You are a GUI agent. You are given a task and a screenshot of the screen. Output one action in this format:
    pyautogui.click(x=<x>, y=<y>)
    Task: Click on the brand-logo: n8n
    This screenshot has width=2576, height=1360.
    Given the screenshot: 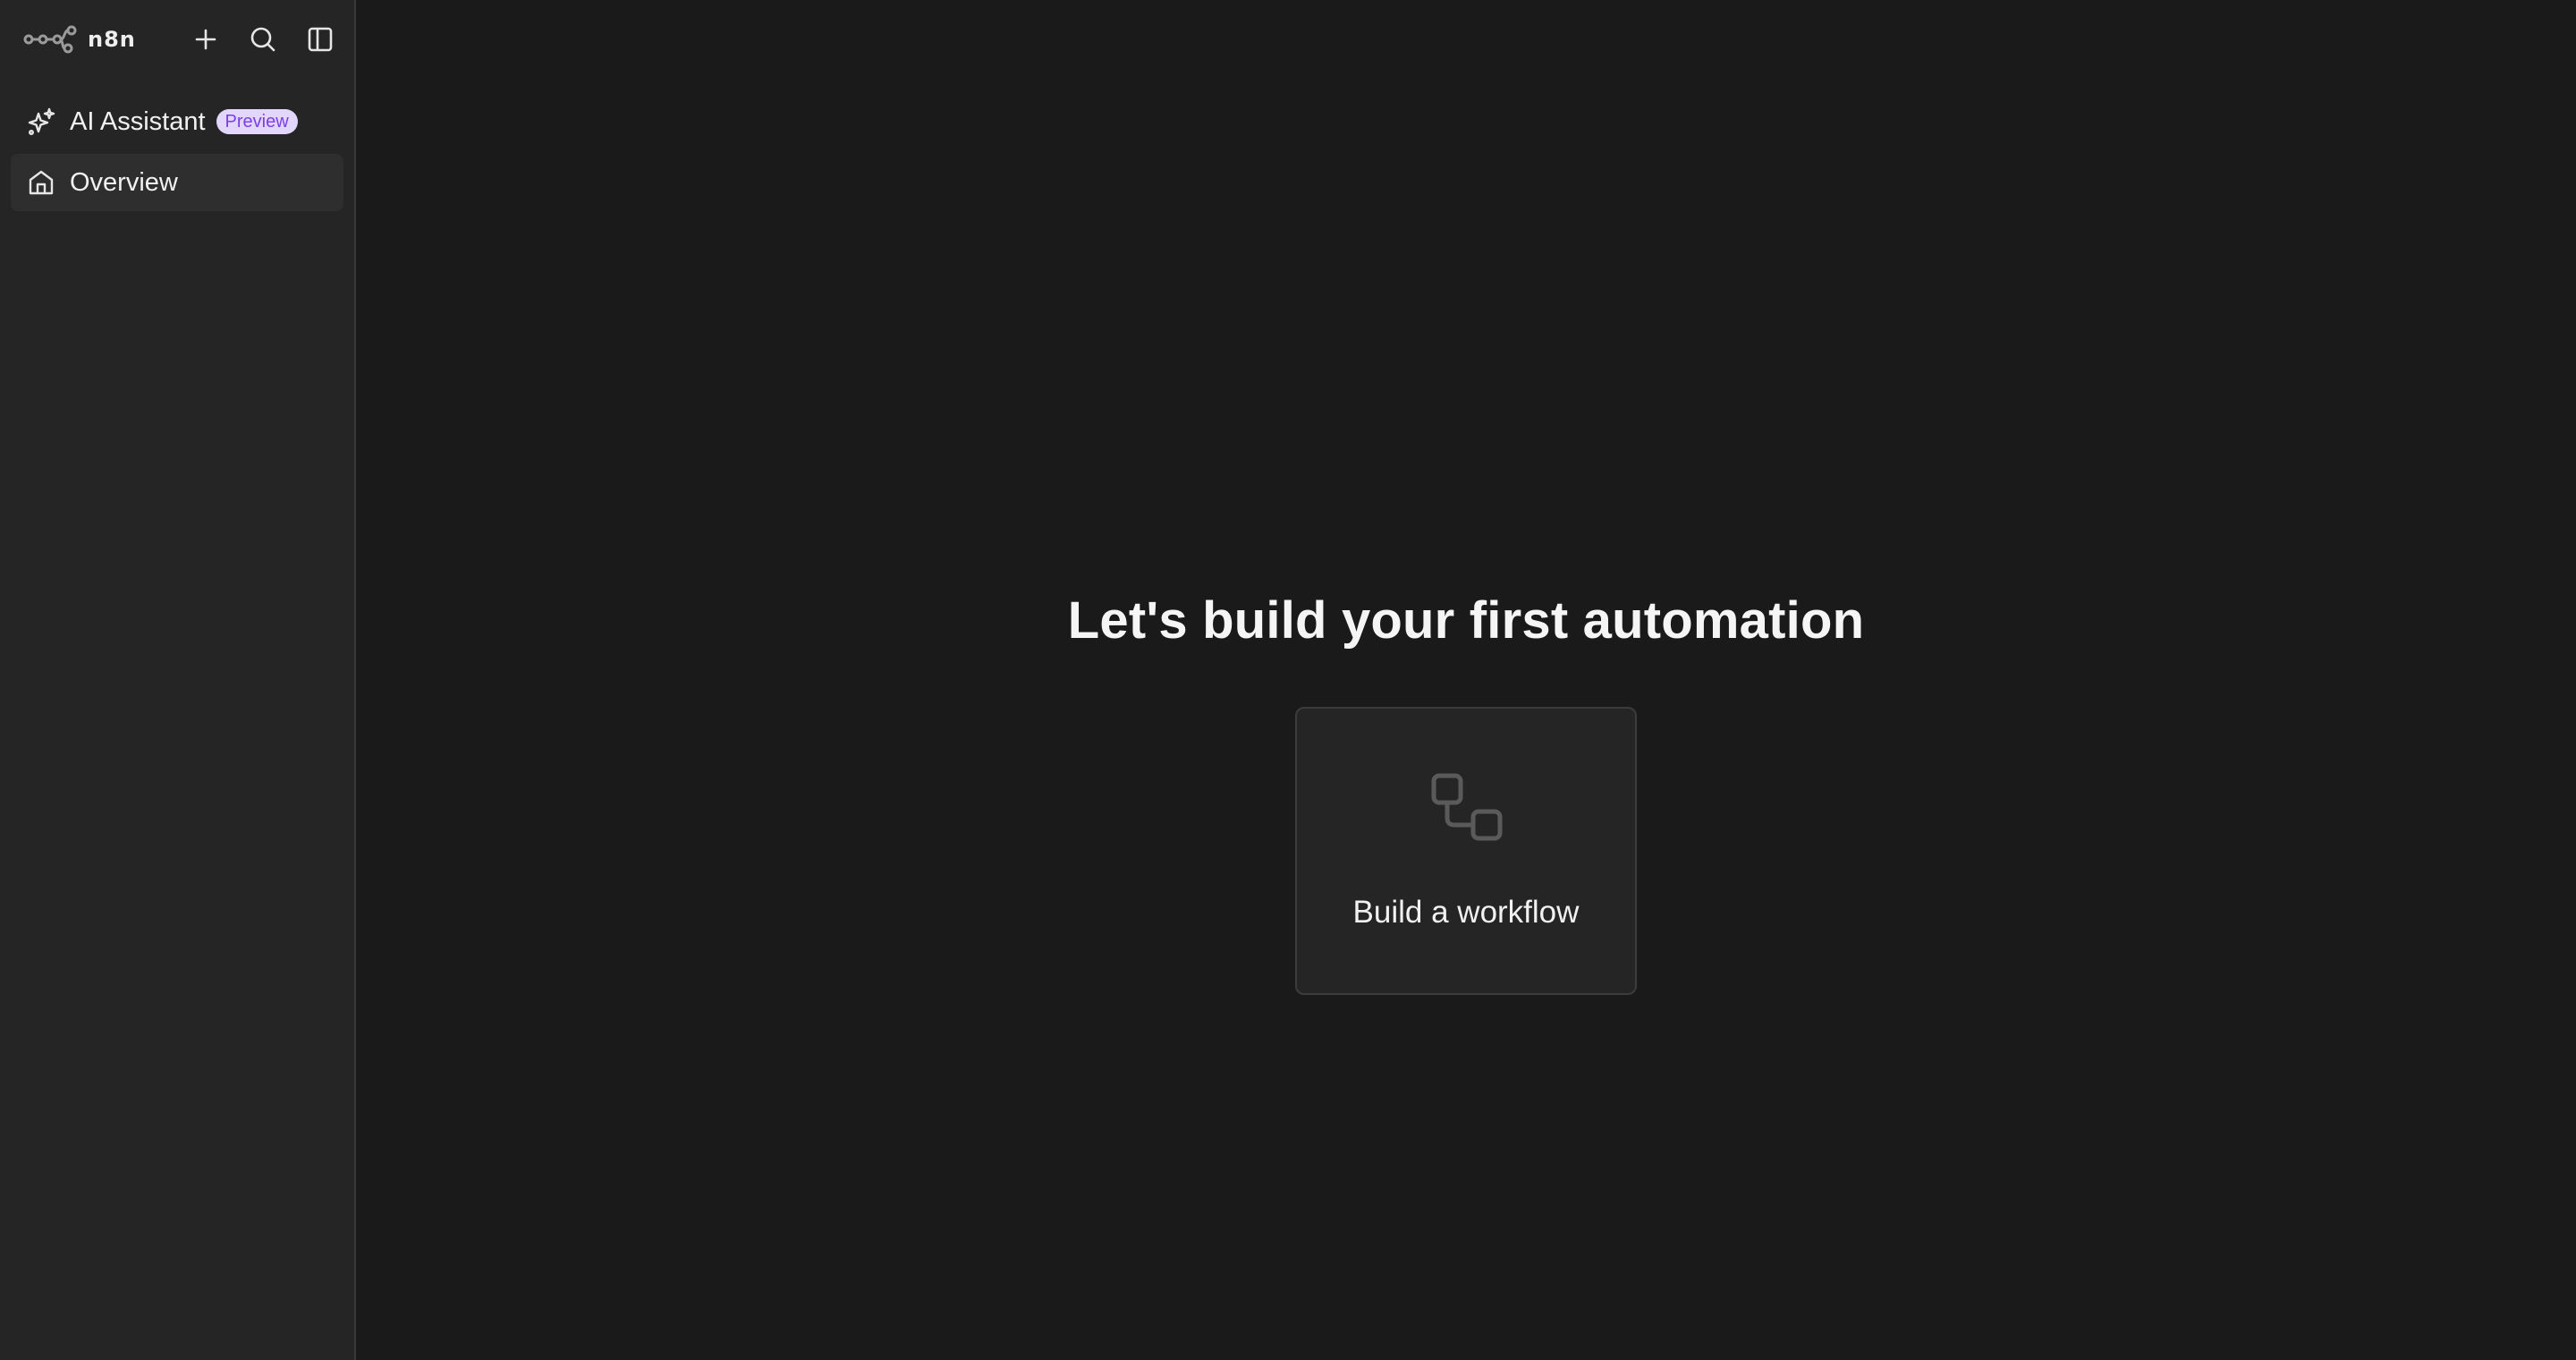 What is the action you would take?
    pyautogui.click(x=79, y=39)
    